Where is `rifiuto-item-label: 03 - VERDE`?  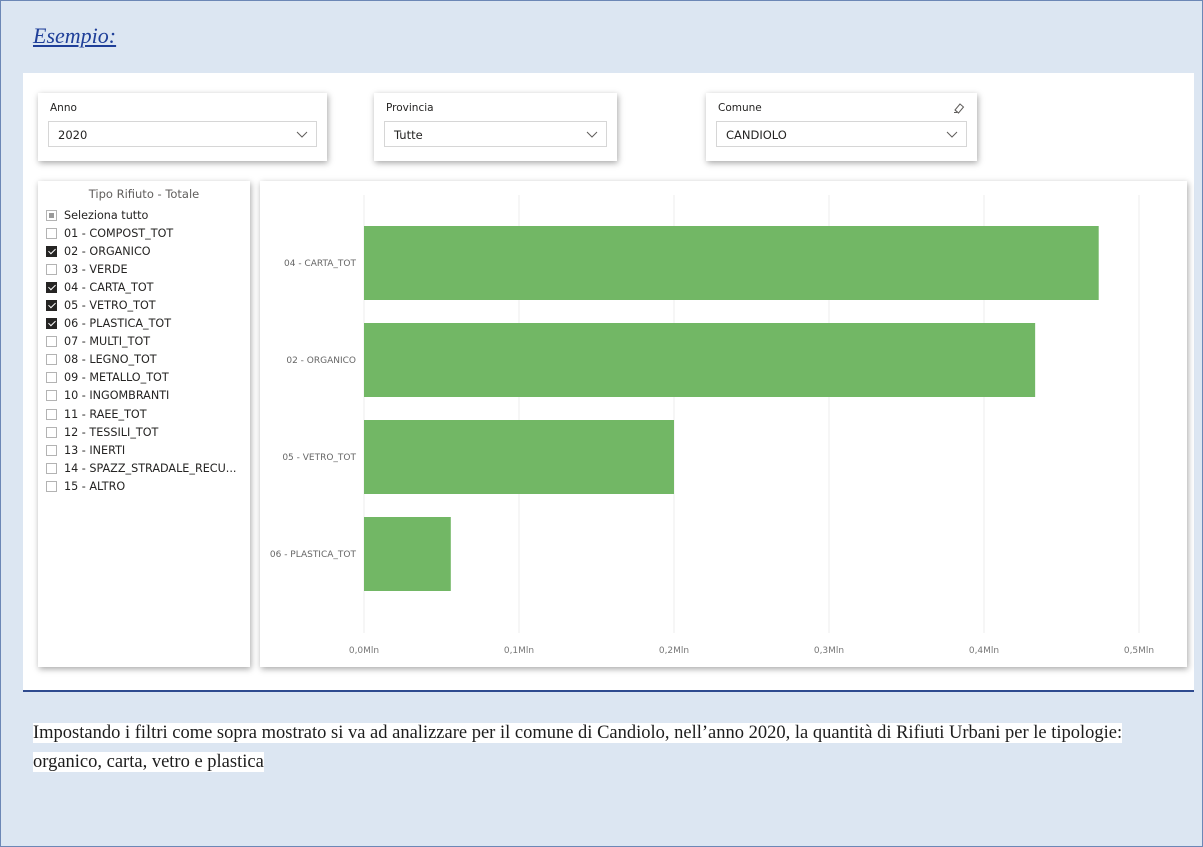
rifiuto-item-label: 03 - VERDE is located at coordinates (96, 269).